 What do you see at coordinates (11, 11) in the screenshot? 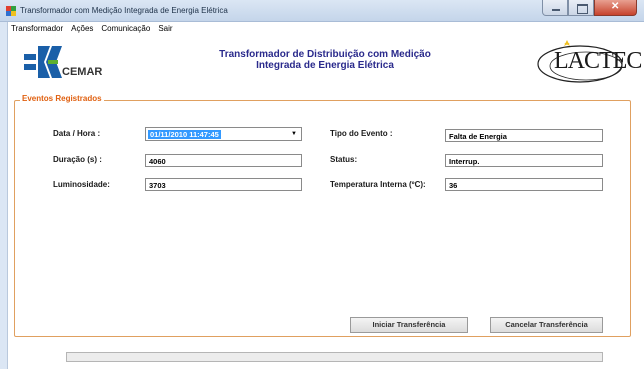
I see `app-icon` at bounding box center [11, 11].